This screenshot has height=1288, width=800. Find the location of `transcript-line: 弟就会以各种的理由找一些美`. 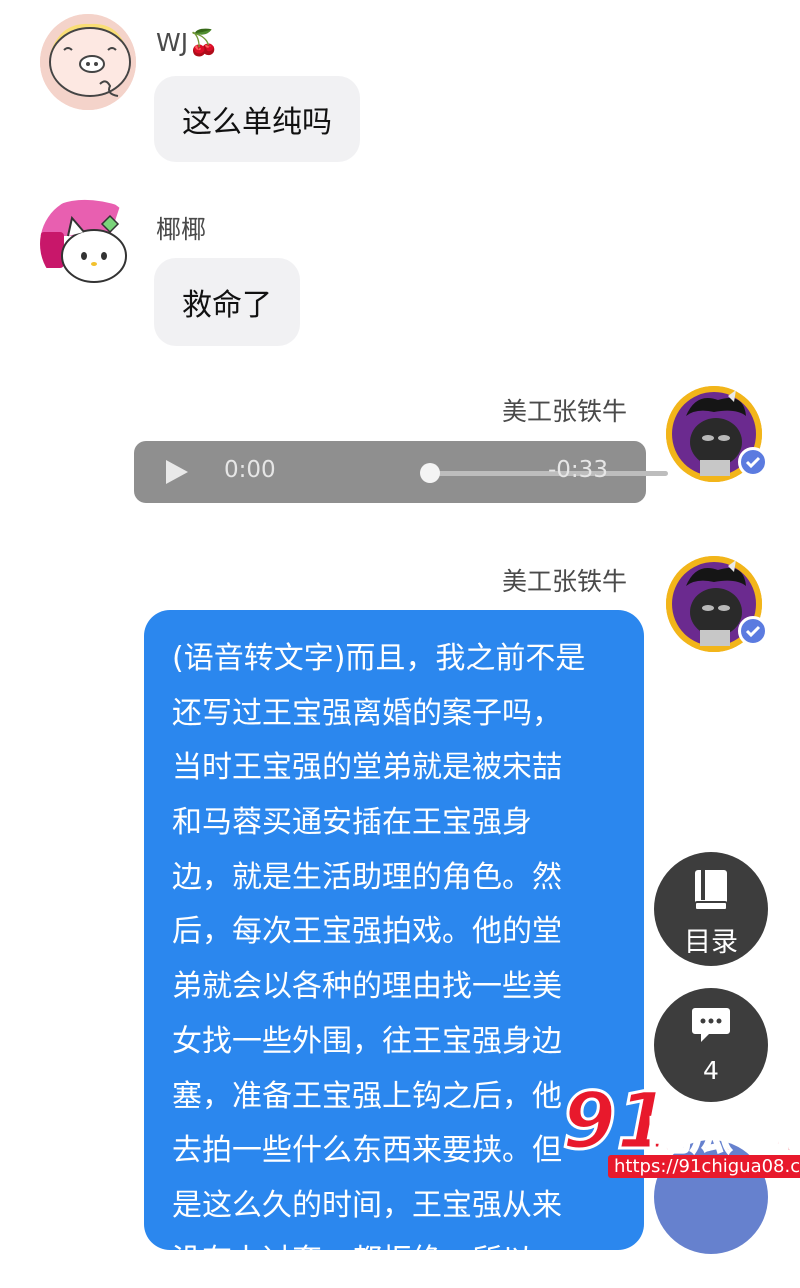

transcript-line: 弟就会以各种的理由找一些美 is located at coordinates (367, 987).